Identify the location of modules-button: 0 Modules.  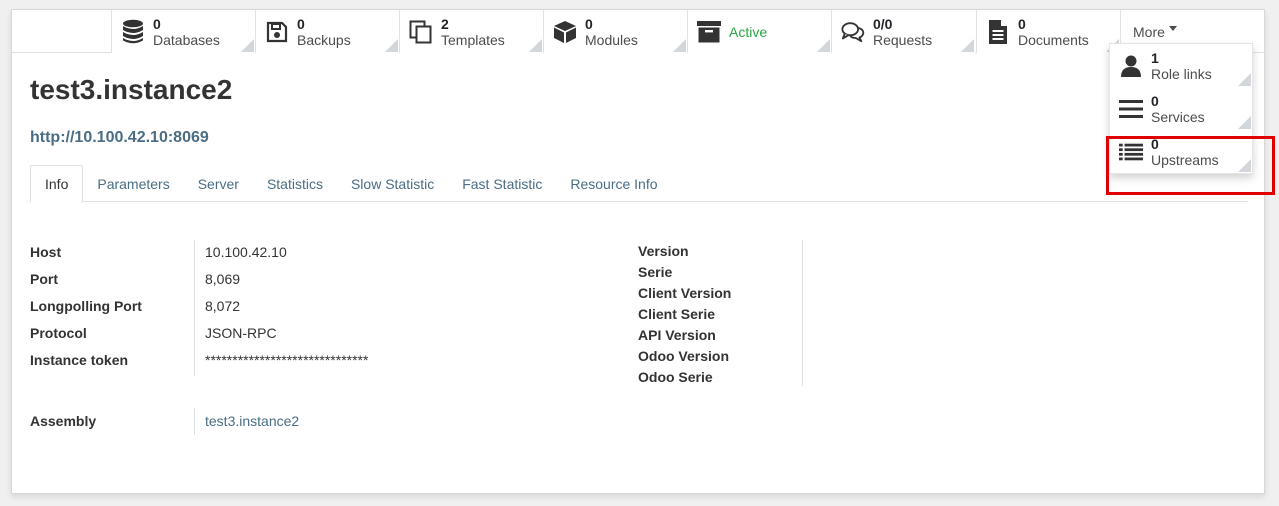
(615, 31).